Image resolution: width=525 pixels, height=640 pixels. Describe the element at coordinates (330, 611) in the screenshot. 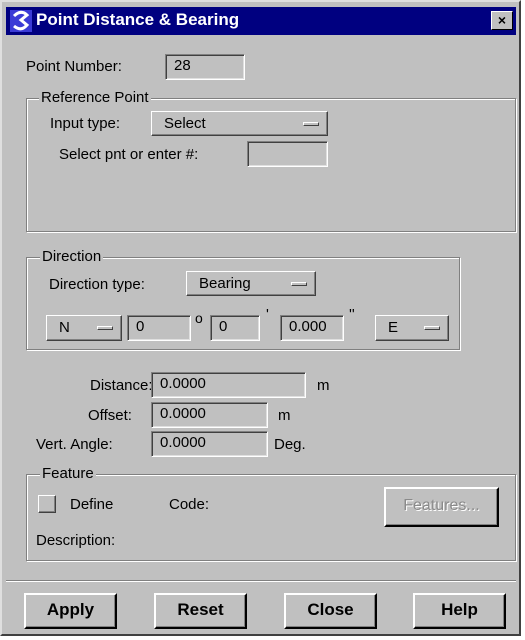

I see `close-button: Close` at that location.